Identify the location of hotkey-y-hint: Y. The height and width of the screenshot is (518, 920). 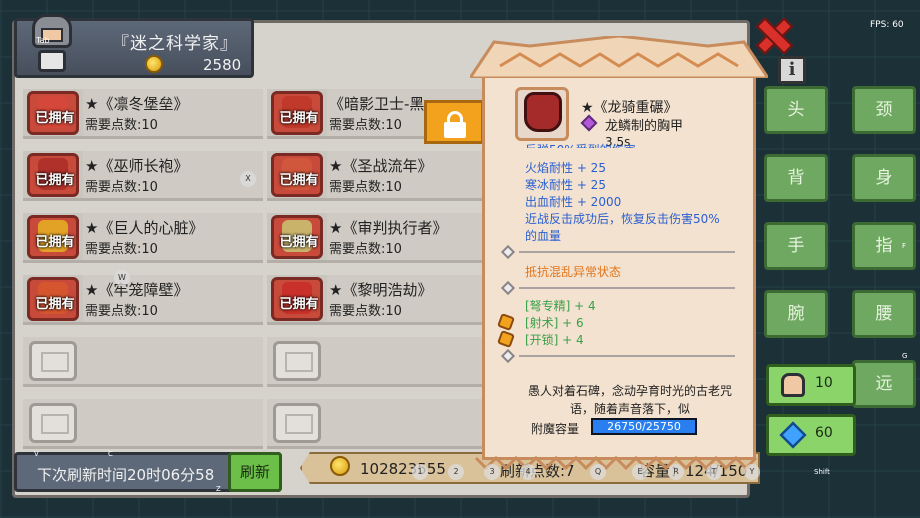
(752, 472).